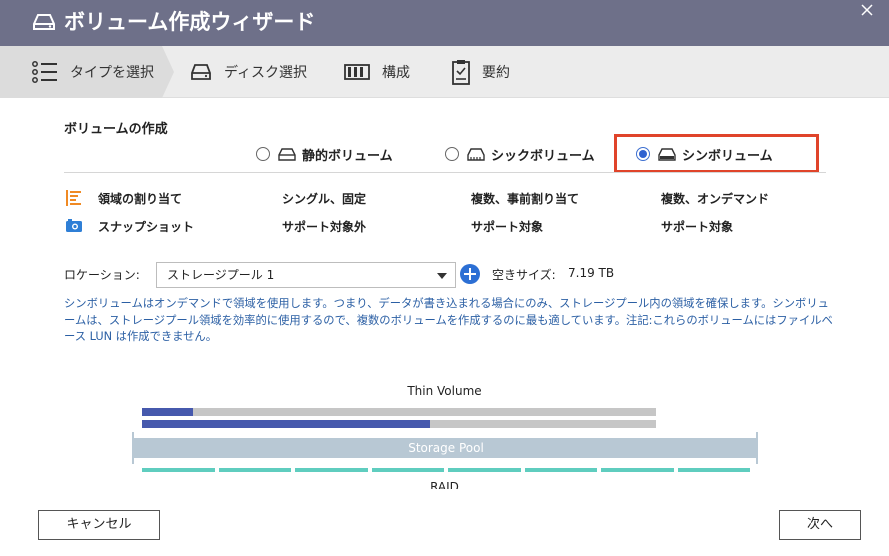  Describe the element at coordinates (543, 156) in the screenshot. I see `radio-label: シックボリューム` at that location.